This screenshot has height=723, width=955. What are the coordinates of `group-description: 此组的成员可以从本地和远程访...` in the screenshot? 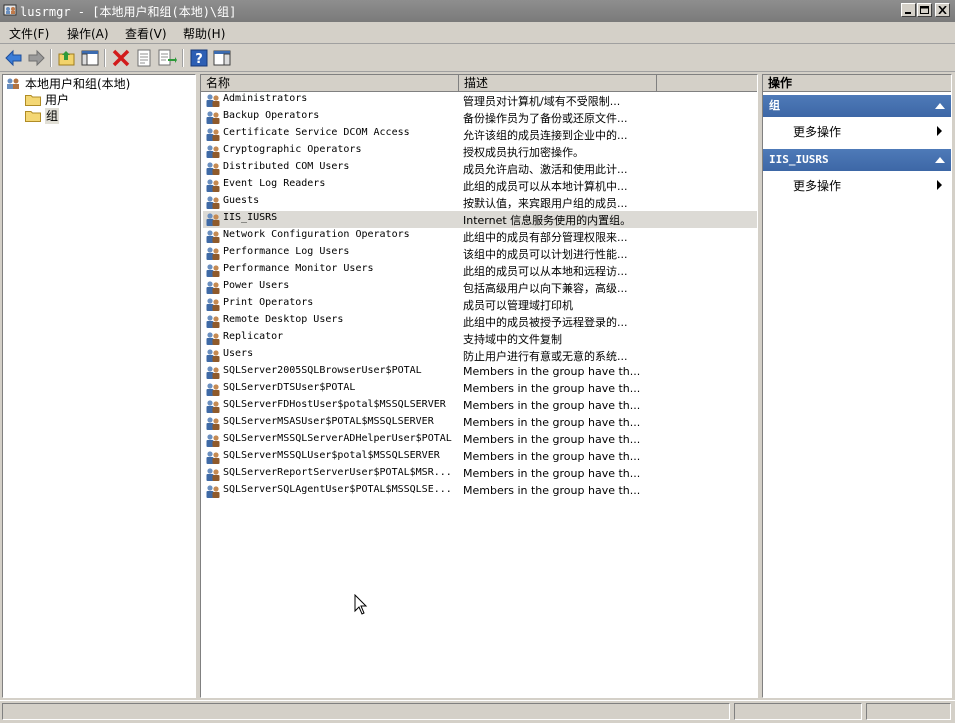 It's located at (545, 271).